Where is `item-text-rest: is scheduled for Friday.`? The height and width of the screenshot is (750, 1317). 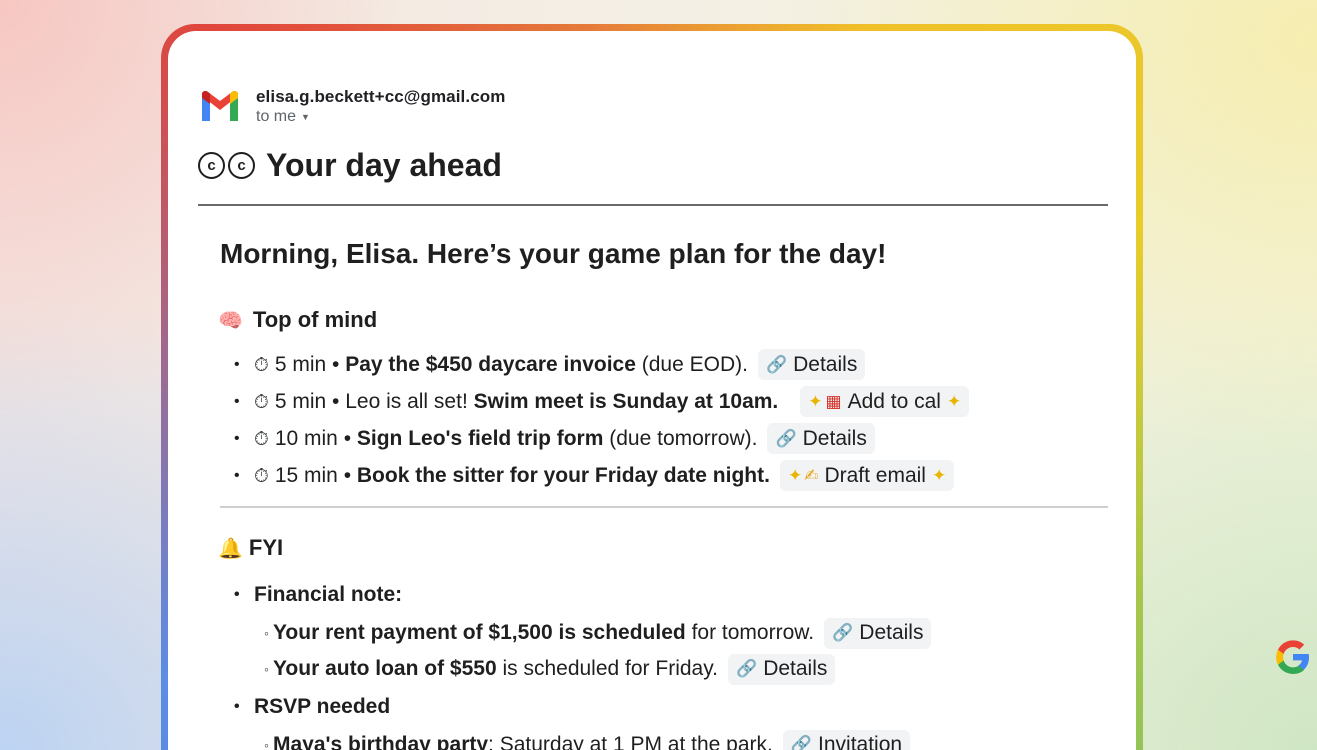 item-text-rest: is scheduled for Friday. is located at coordinates (610, 668).